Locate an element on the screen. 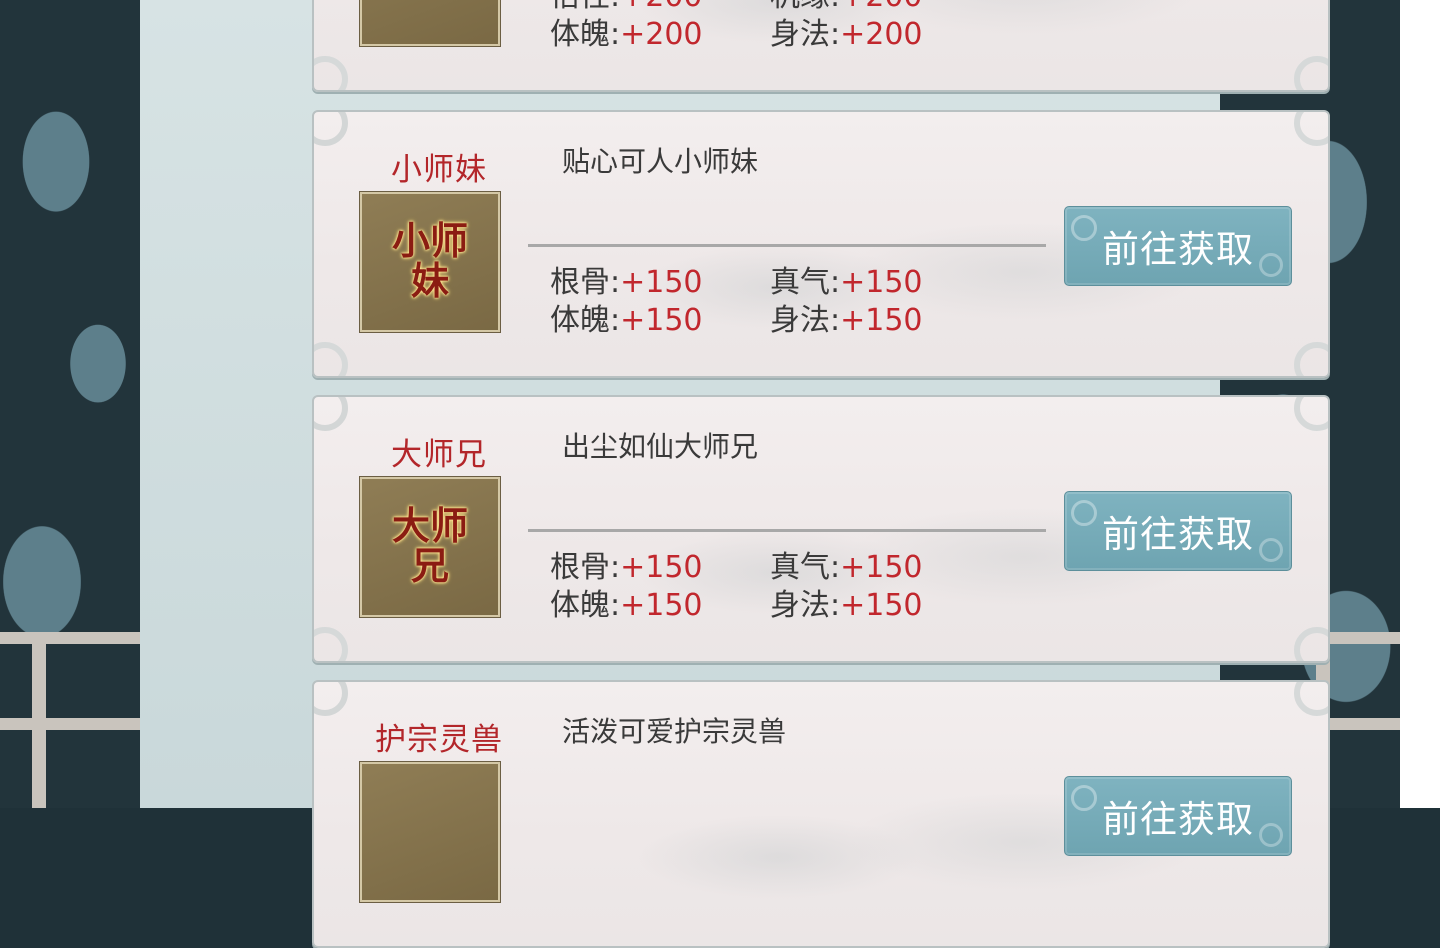  stats-block: 悟性:+200 机缘:+200 体魄:+200 身法:+200 is located at coordinates (770, 27).